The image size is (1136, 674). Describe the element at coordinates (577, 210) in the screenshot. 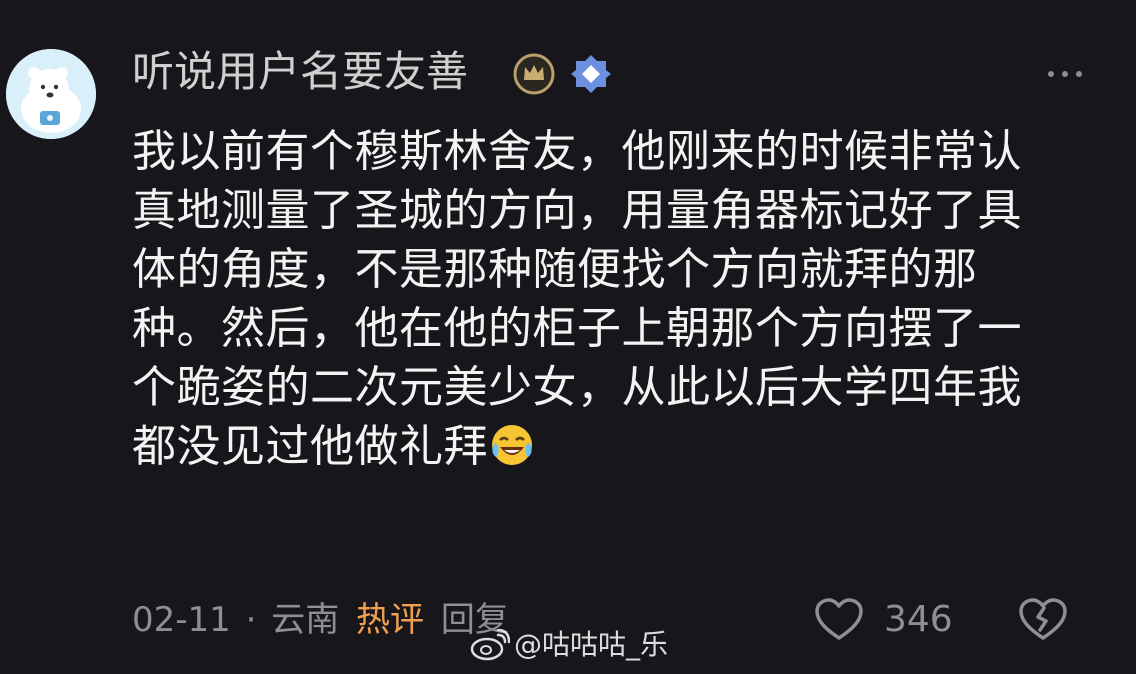

I see `comment-line: 真地测量了圣城的方向，用量角器标记好了具` at that location.